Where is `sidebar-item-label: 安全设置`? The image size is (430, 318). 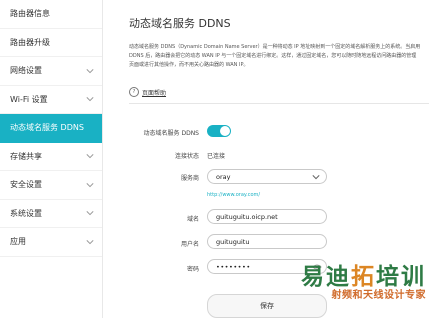
sidebar-item-label: 安全设置 is located at coordinates (26, 185).